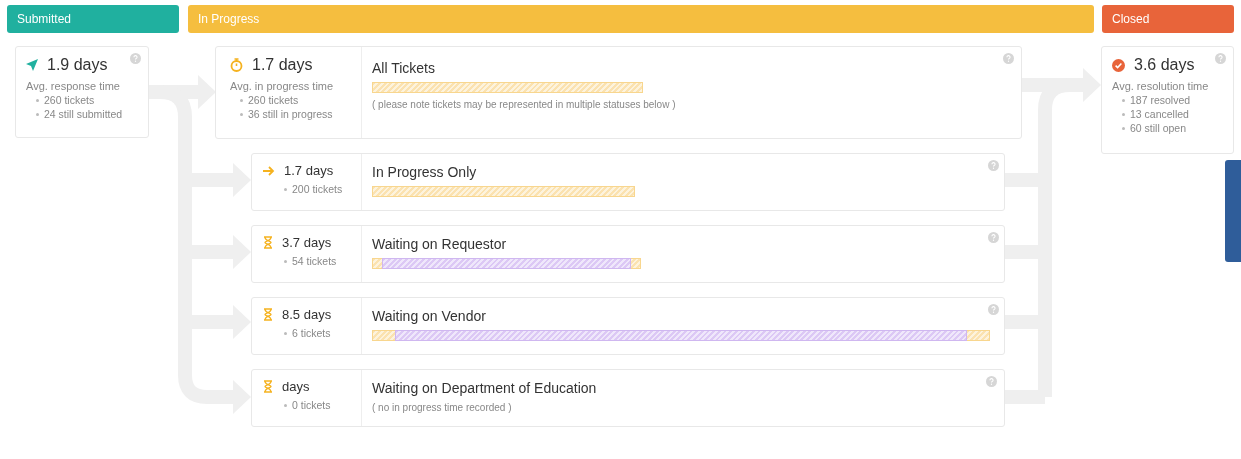 This screenshot has width=1241, height=459. What do you see at coordinates (1233, 211) in the screenshot?
I see `side-tab` at bounding box center [1233, 211].